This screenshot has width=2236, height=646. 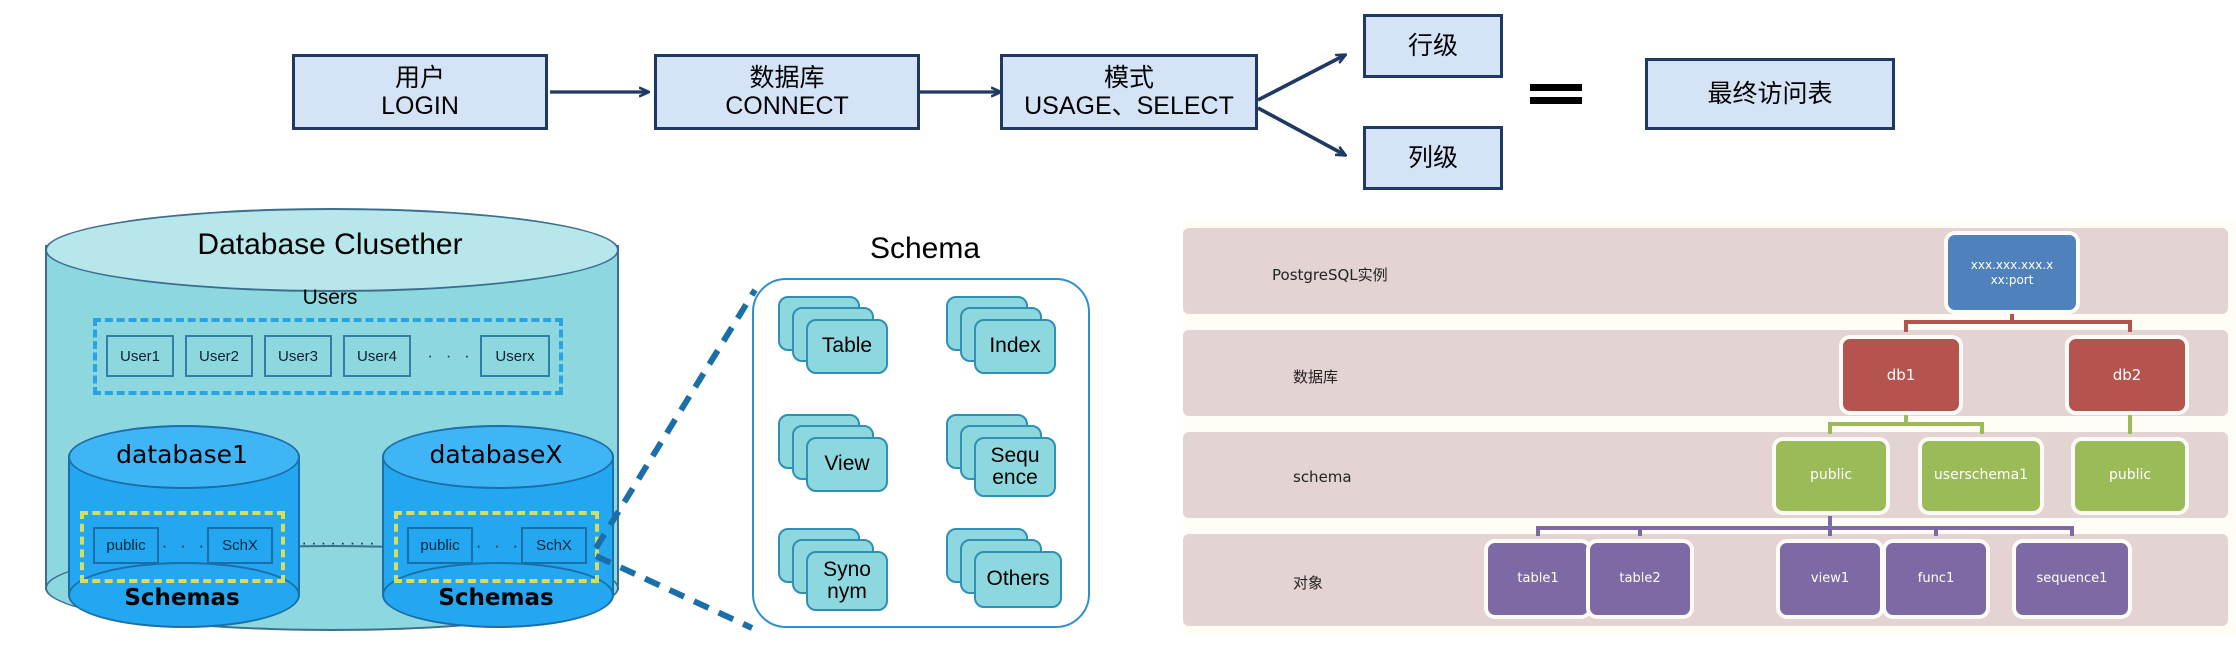 I want to click on hierarchy-node-db2: db2, so click(x=2127, y=375).